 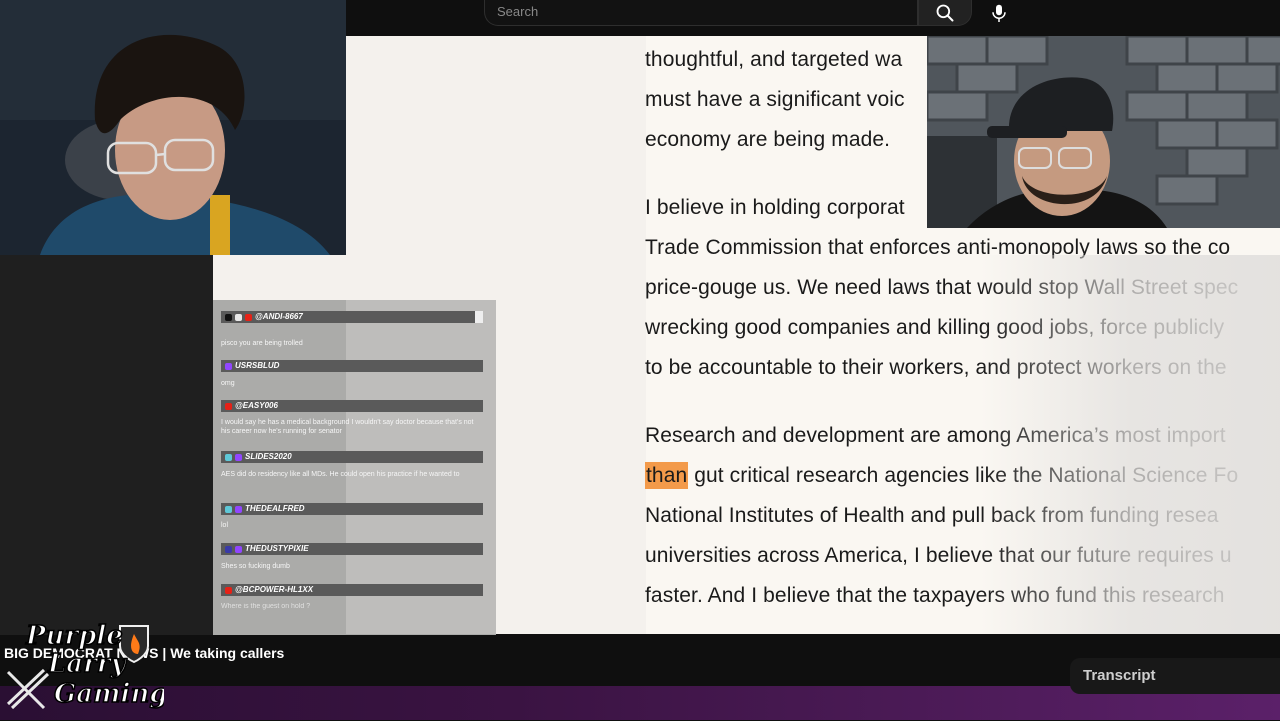 What do you see at coordinates (1130, 444) in the screenshot?
I see `article-fade-overlay` at bounding box center [1130, 444].